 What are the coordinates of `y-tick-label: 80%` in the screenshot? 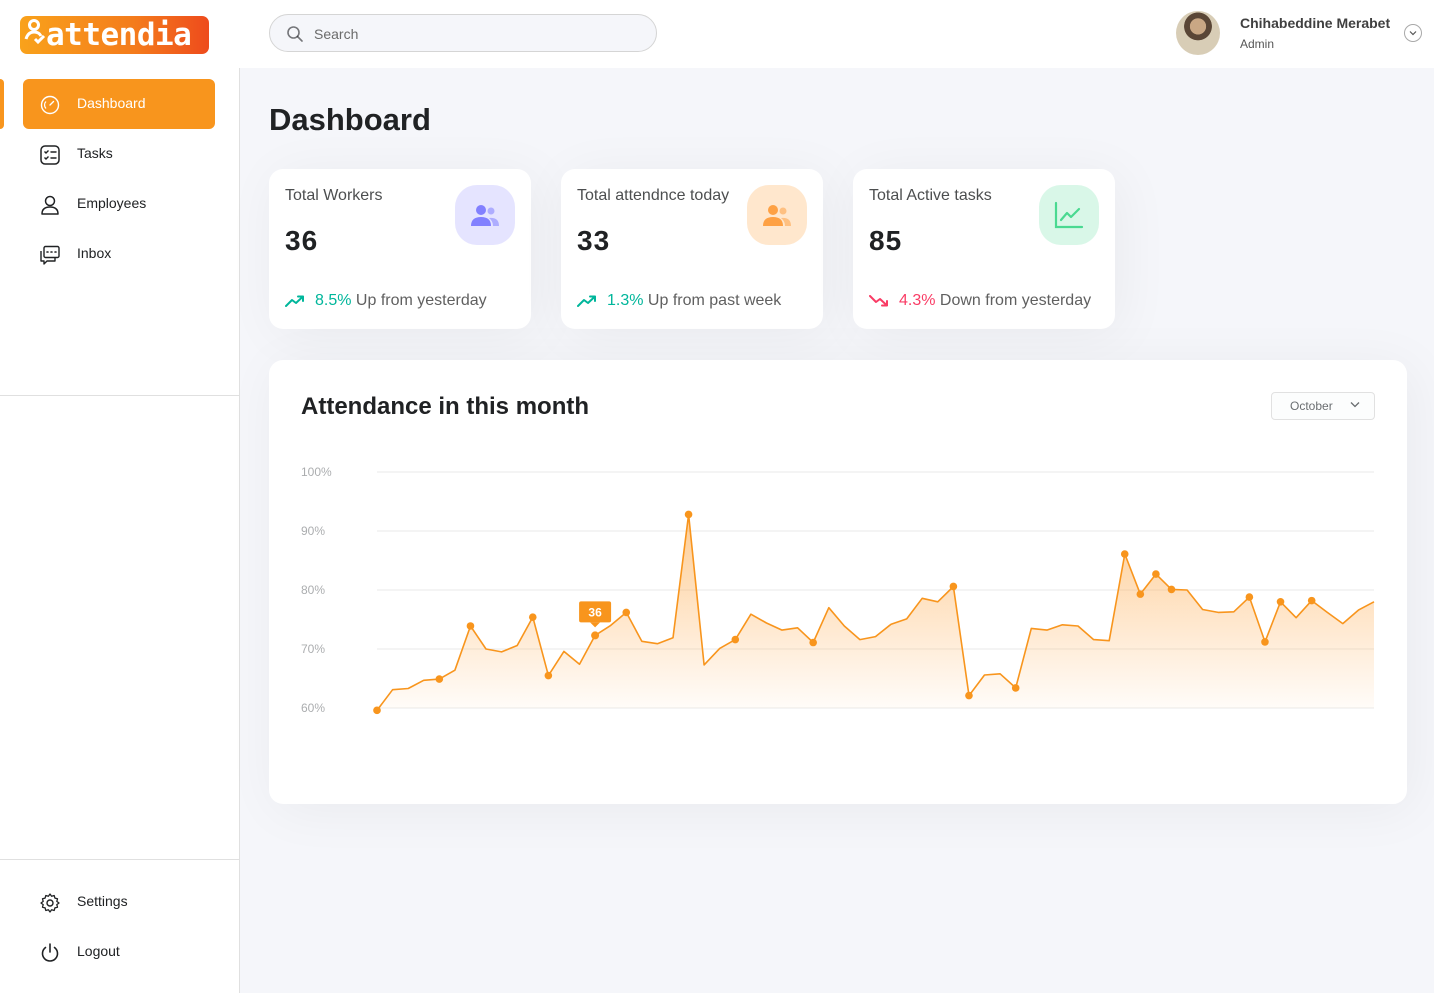 It's located at (313, 590).